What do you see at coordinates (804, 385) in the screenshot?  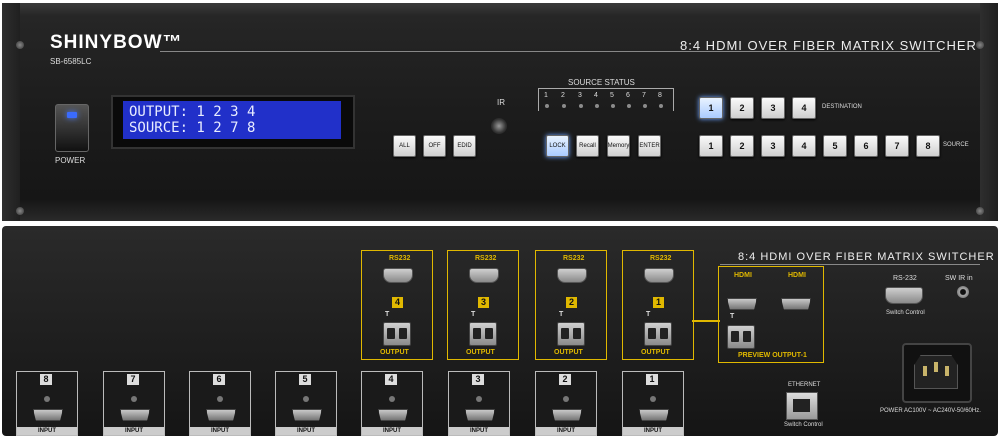 I see `ethernet-label: ETHERNET` at bounding box center [804, 385].